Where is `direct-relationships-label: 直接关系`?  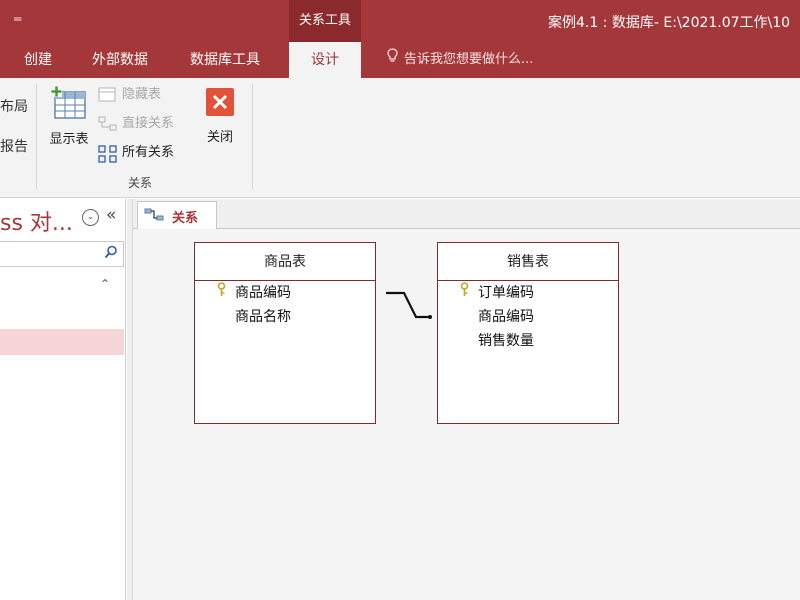
direct-relationships-label: 直接关系 is located at coordinates (148, 123).